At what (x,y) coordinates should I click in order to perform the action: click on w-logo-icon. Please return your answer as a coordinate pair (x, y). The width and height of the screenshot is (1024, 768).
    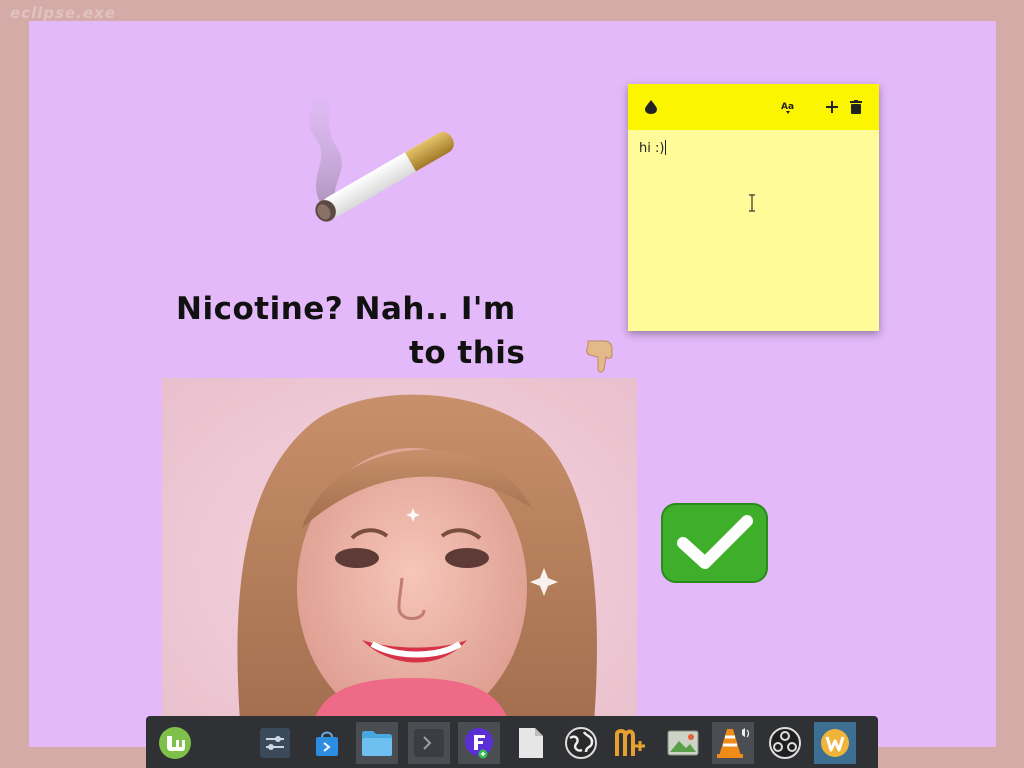
    Looking at the image, I should click on (835, 743).